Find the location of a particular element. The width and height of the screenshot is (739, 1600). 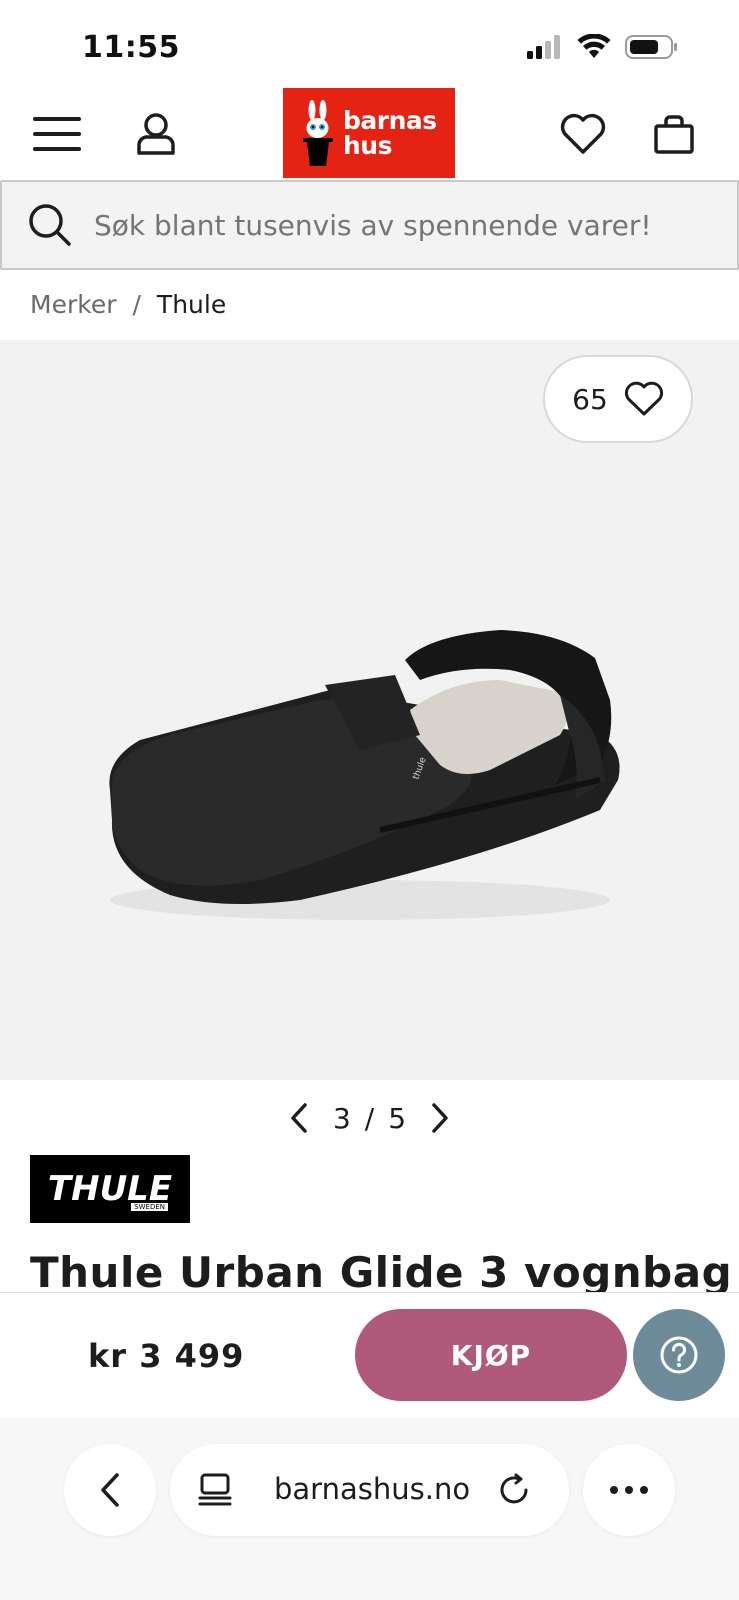

status-icons is located at coordinates (603, 47).